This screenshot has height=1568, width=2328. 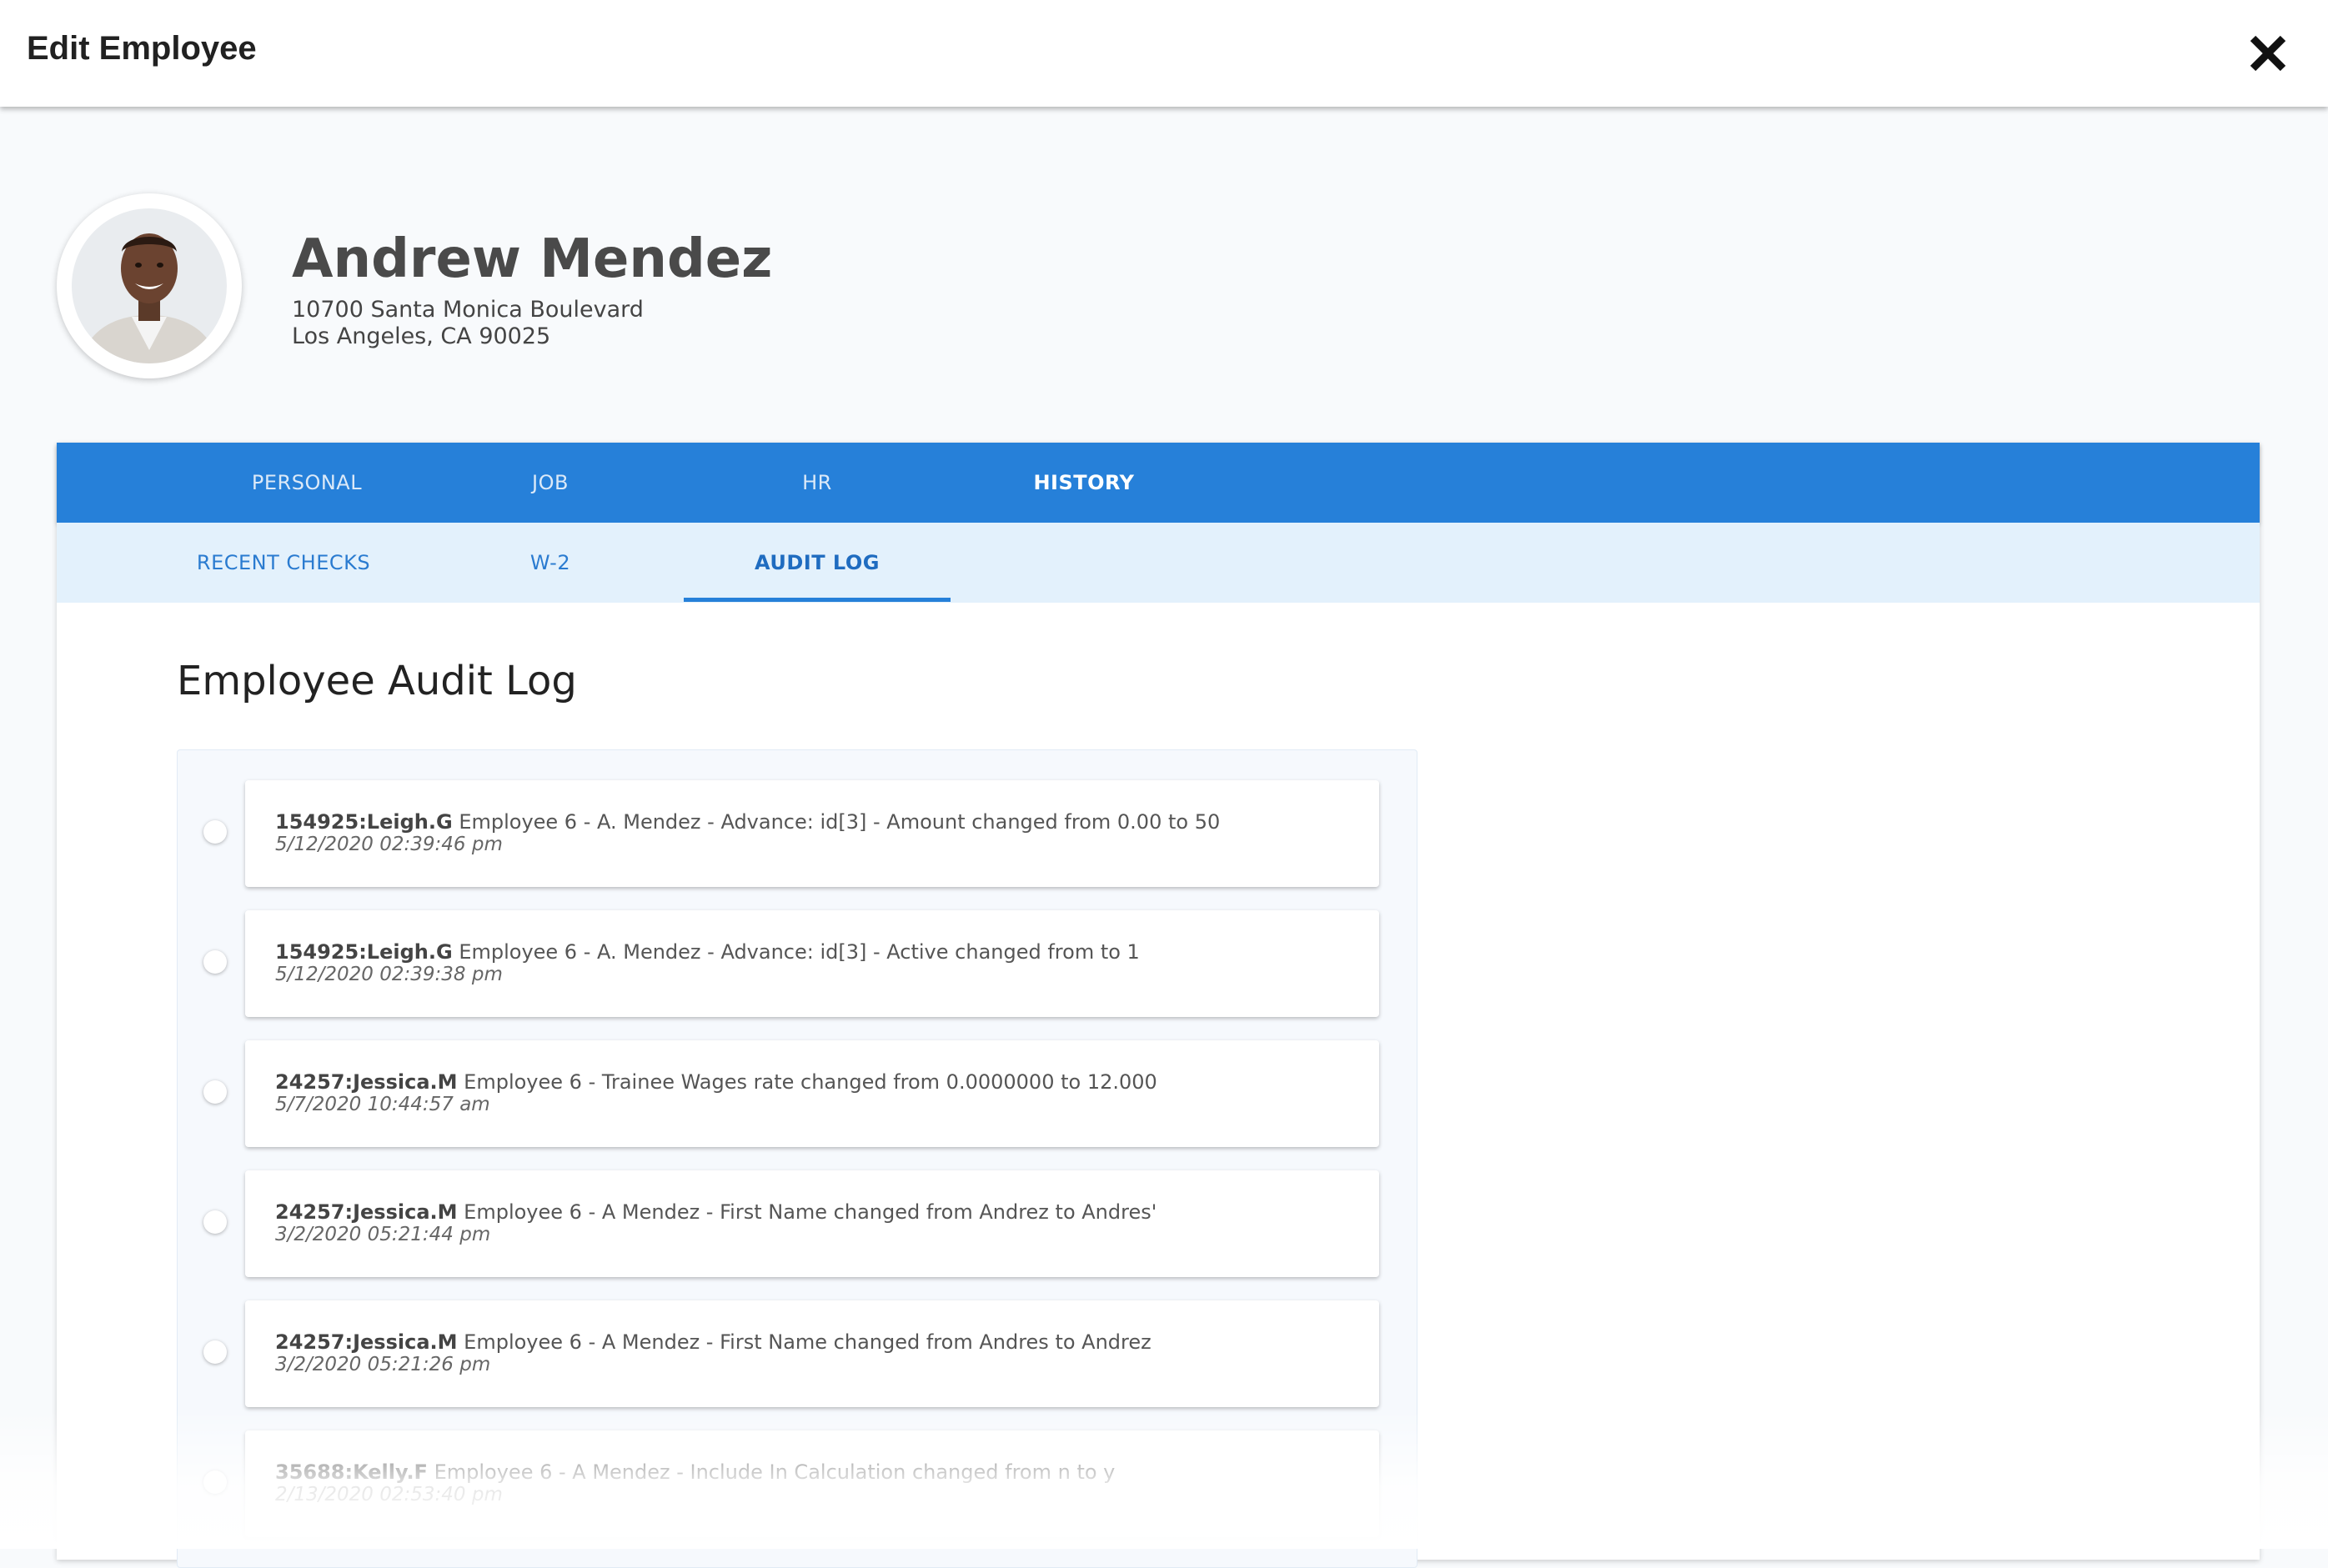 I want to click on dialog-title: Edit Employee, so click(x=142, y=48).